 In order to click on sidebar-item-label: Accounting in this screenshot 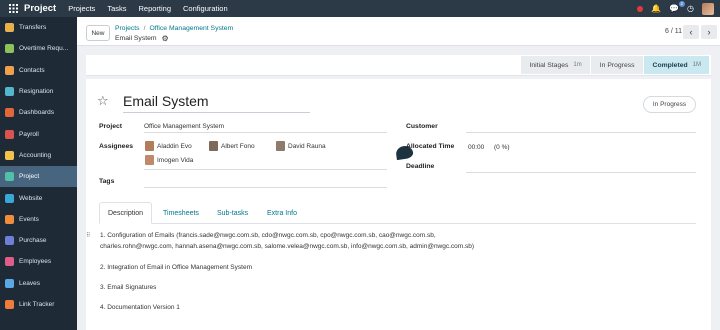, I will do `click(35, 155)`.